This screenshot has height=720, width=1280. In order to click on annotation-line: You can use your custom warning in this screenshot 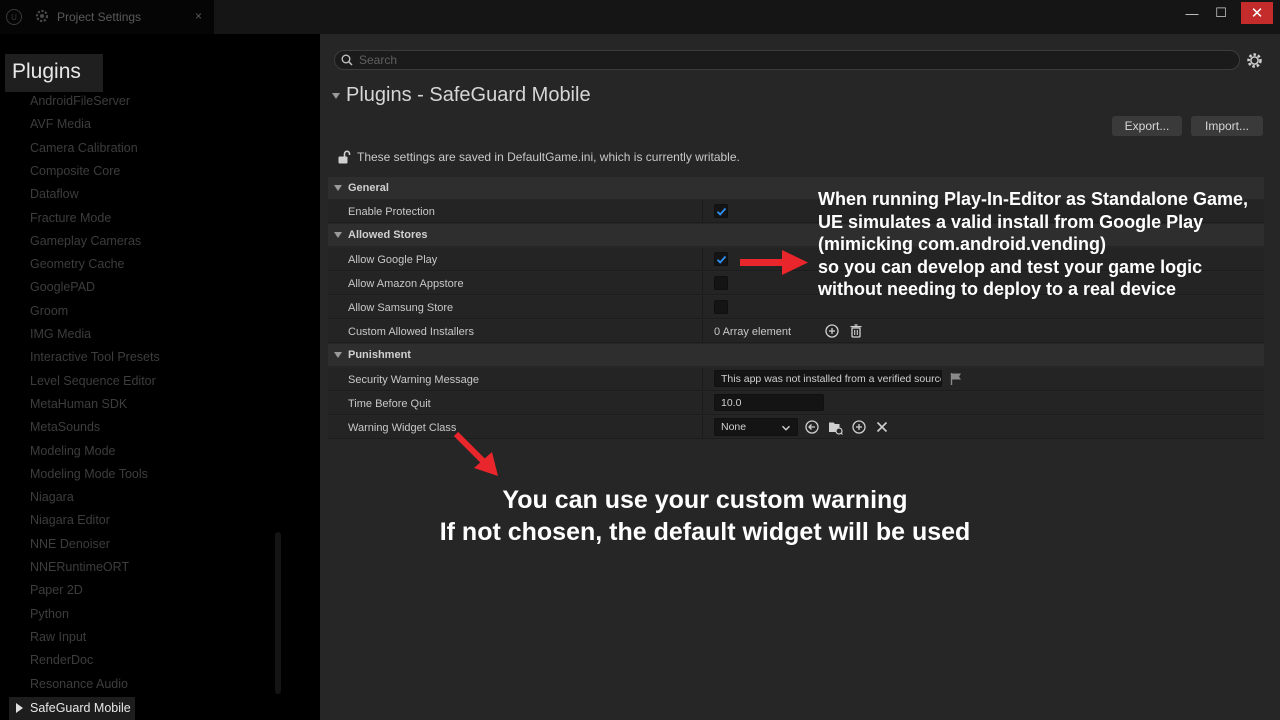, I will do `click(705, 500)`.